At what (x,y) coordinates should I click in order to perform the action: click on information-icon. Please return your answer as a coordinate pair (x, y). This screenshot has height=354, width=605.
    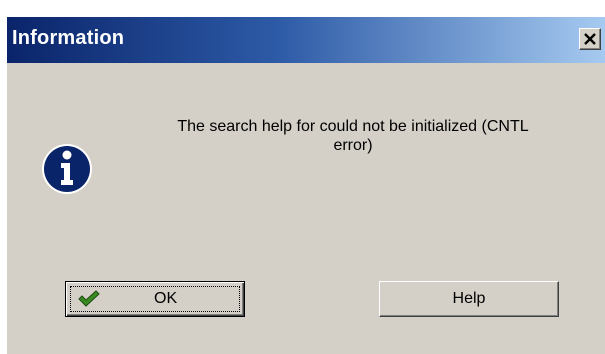
    Looking at the image, I should click on (67, 169).